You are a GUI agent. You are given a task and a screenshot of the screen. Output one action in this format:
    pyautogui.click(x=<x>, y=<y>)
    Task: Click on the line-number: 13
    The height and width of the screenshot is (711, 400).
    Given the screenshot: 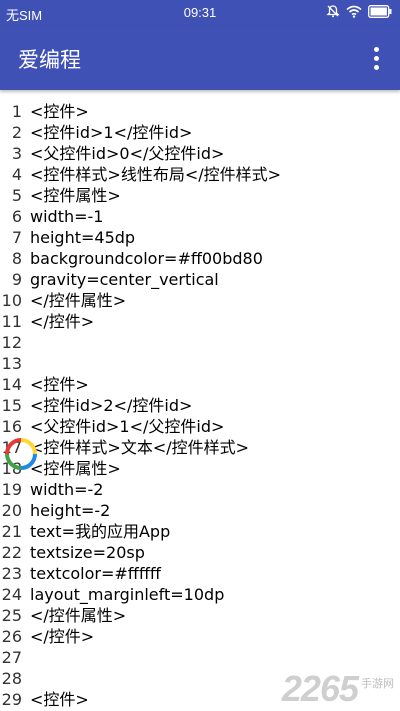 What is the action you would take?
    pyautogui.click(x=11, y=363)
    